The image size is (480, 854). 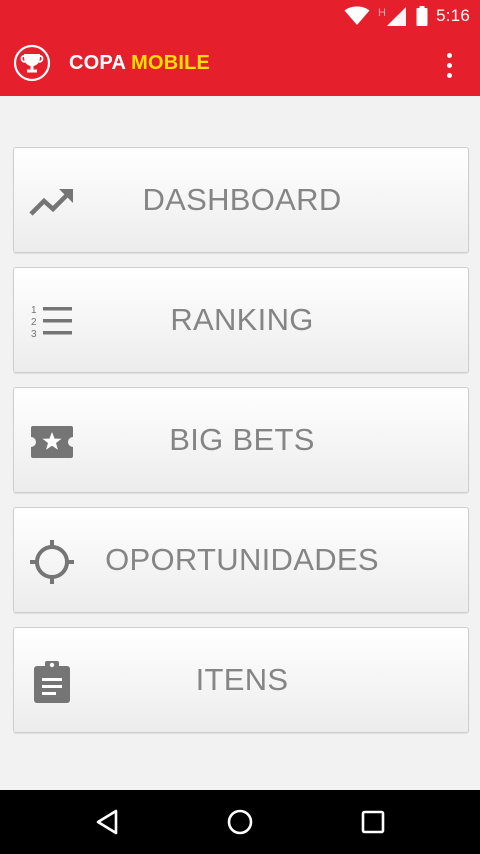 I want to click on menu-item-label: RANKING, so click(x=242, y=319).